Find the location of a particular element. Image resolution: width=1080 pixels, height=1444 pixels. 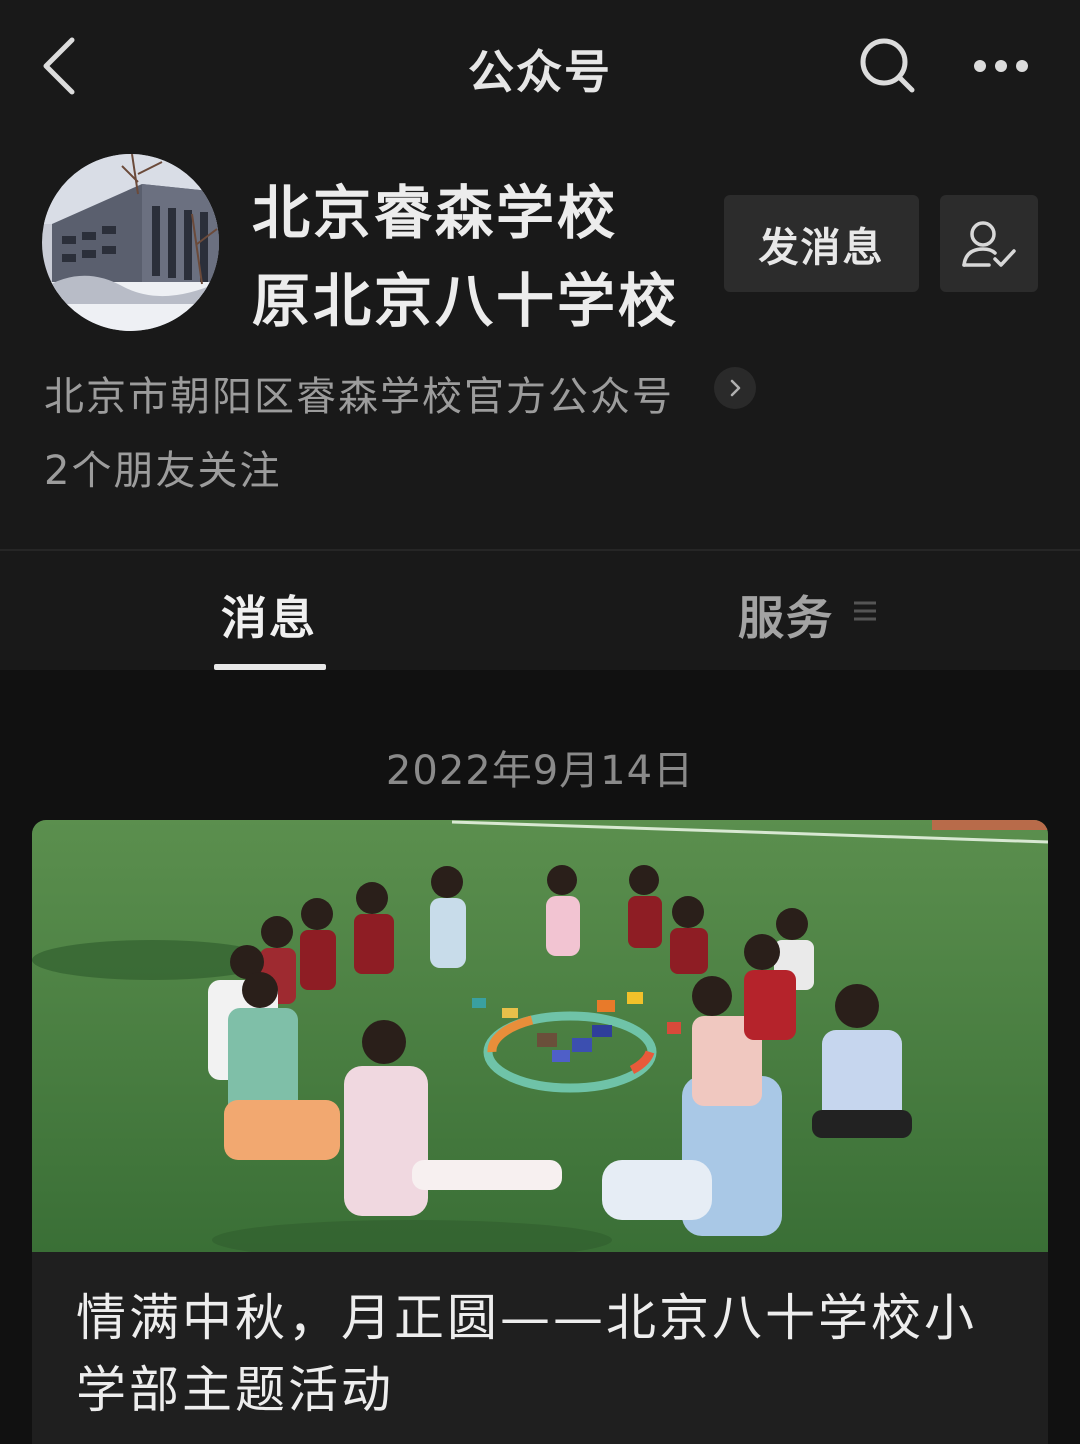

avatar is located at coordinates (130, 242).